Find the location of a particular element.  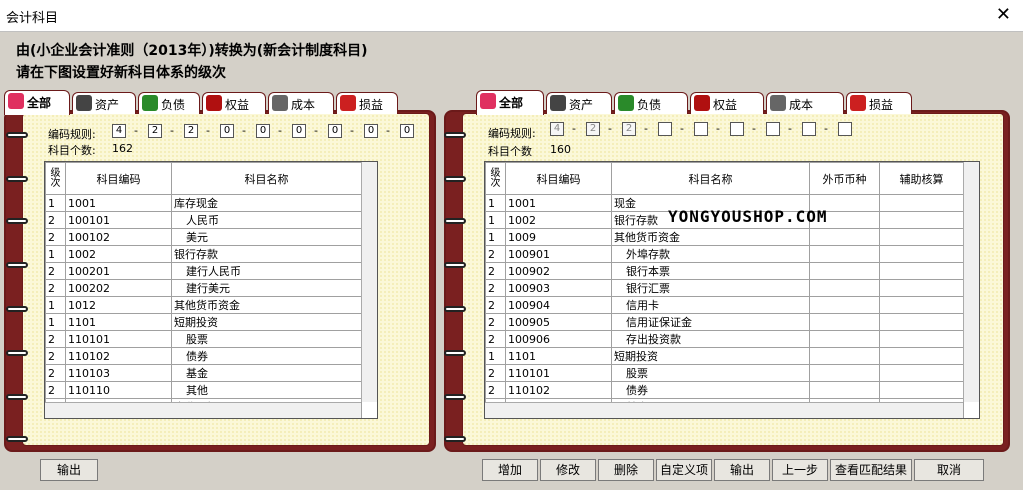

right-tab-label: 成本 is located at coordinates (801, 105).